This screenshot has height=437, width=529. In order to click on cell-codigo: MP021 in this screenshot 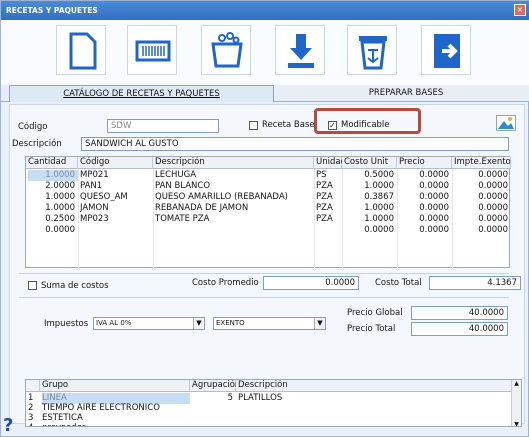, I will do `click(116, 175)`.